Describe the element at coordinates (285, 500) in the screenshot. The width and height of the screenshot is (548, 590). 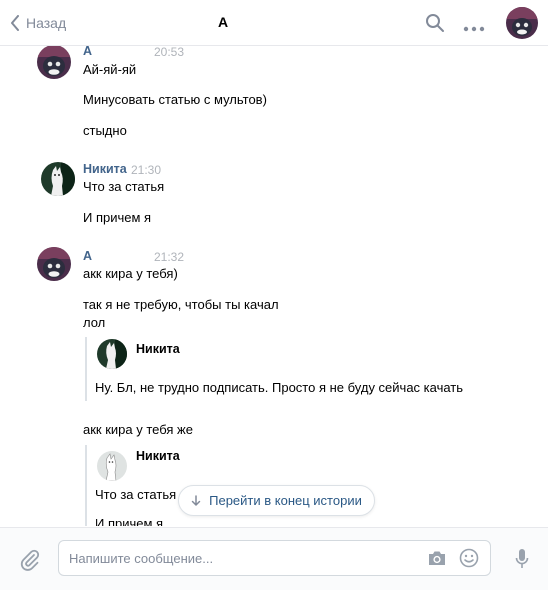
I see `jump-label: Перейти в конец истории` at that location.